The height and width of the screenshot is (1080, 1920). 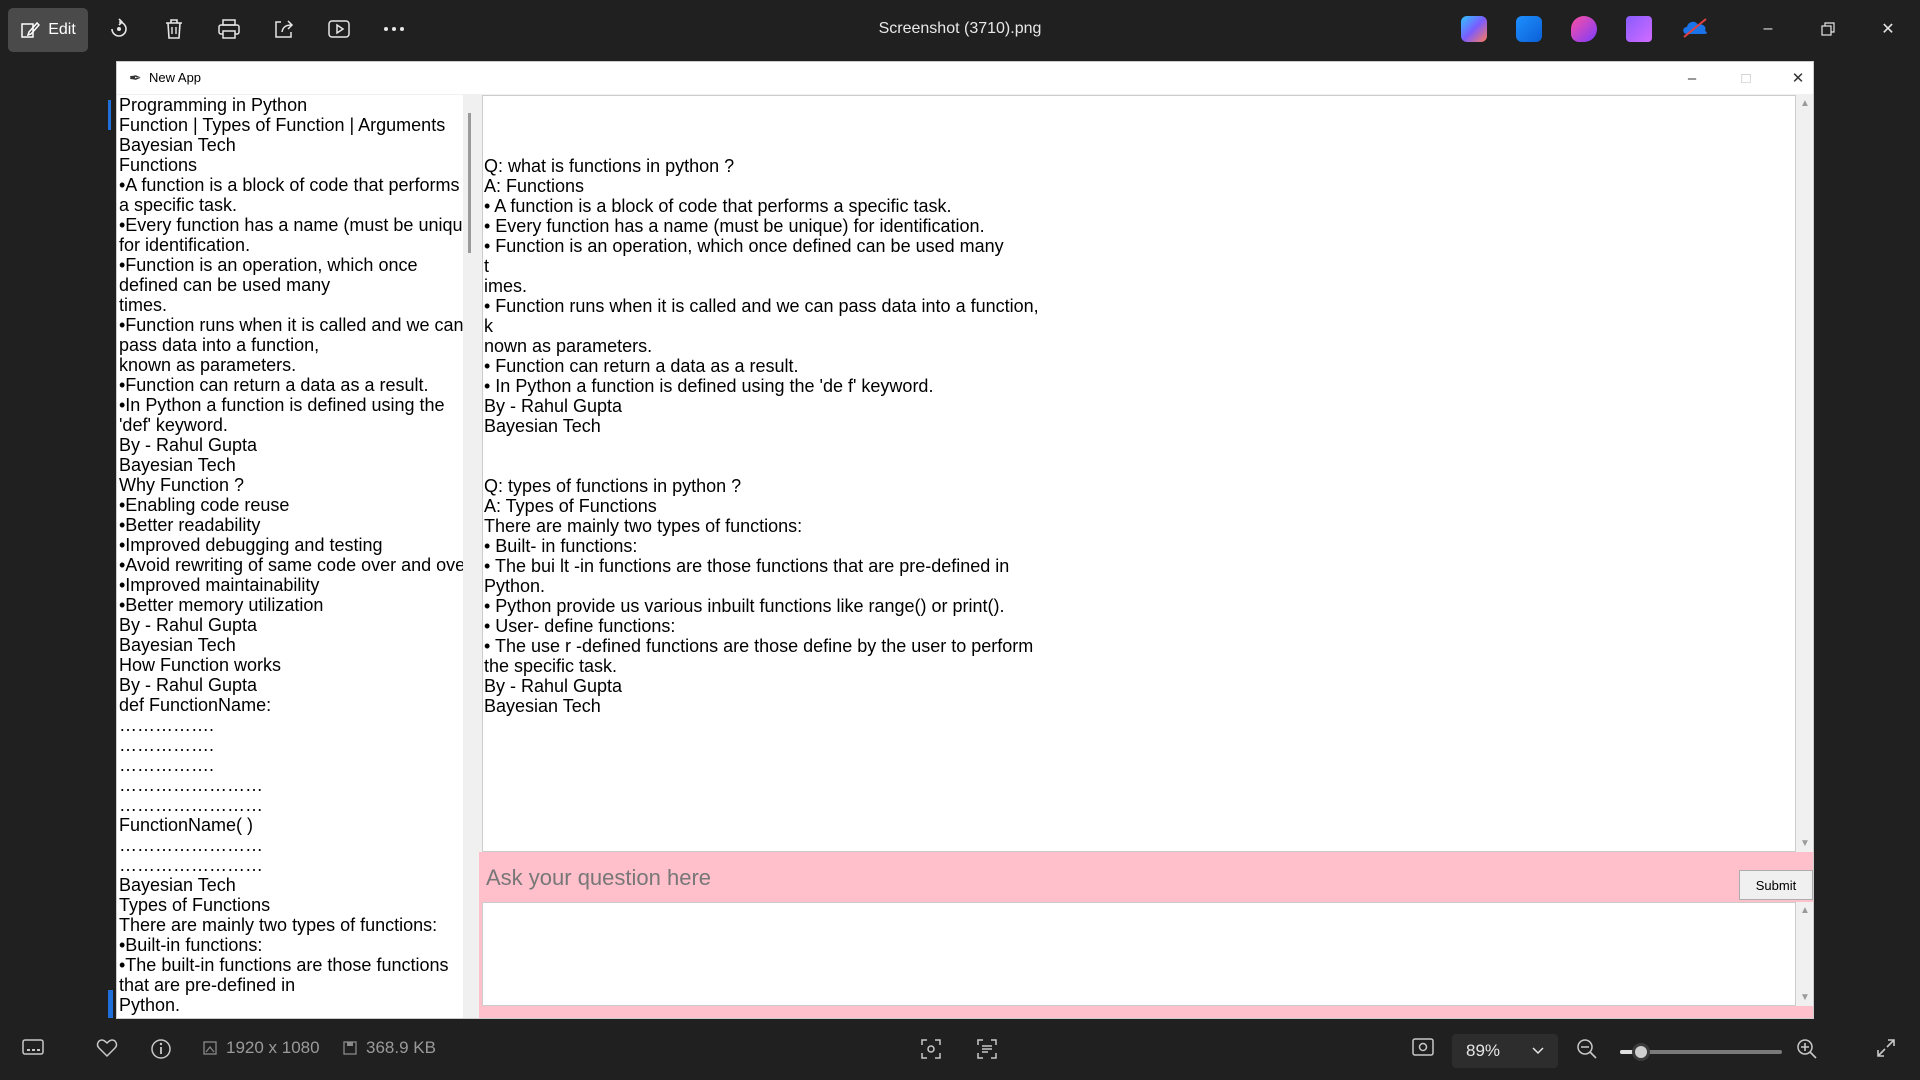 What do you see at coordinates (188, 625) in the screenshot?
I see `source-text-line: By - Rahul Gupta` at bounding box center [188, 625].